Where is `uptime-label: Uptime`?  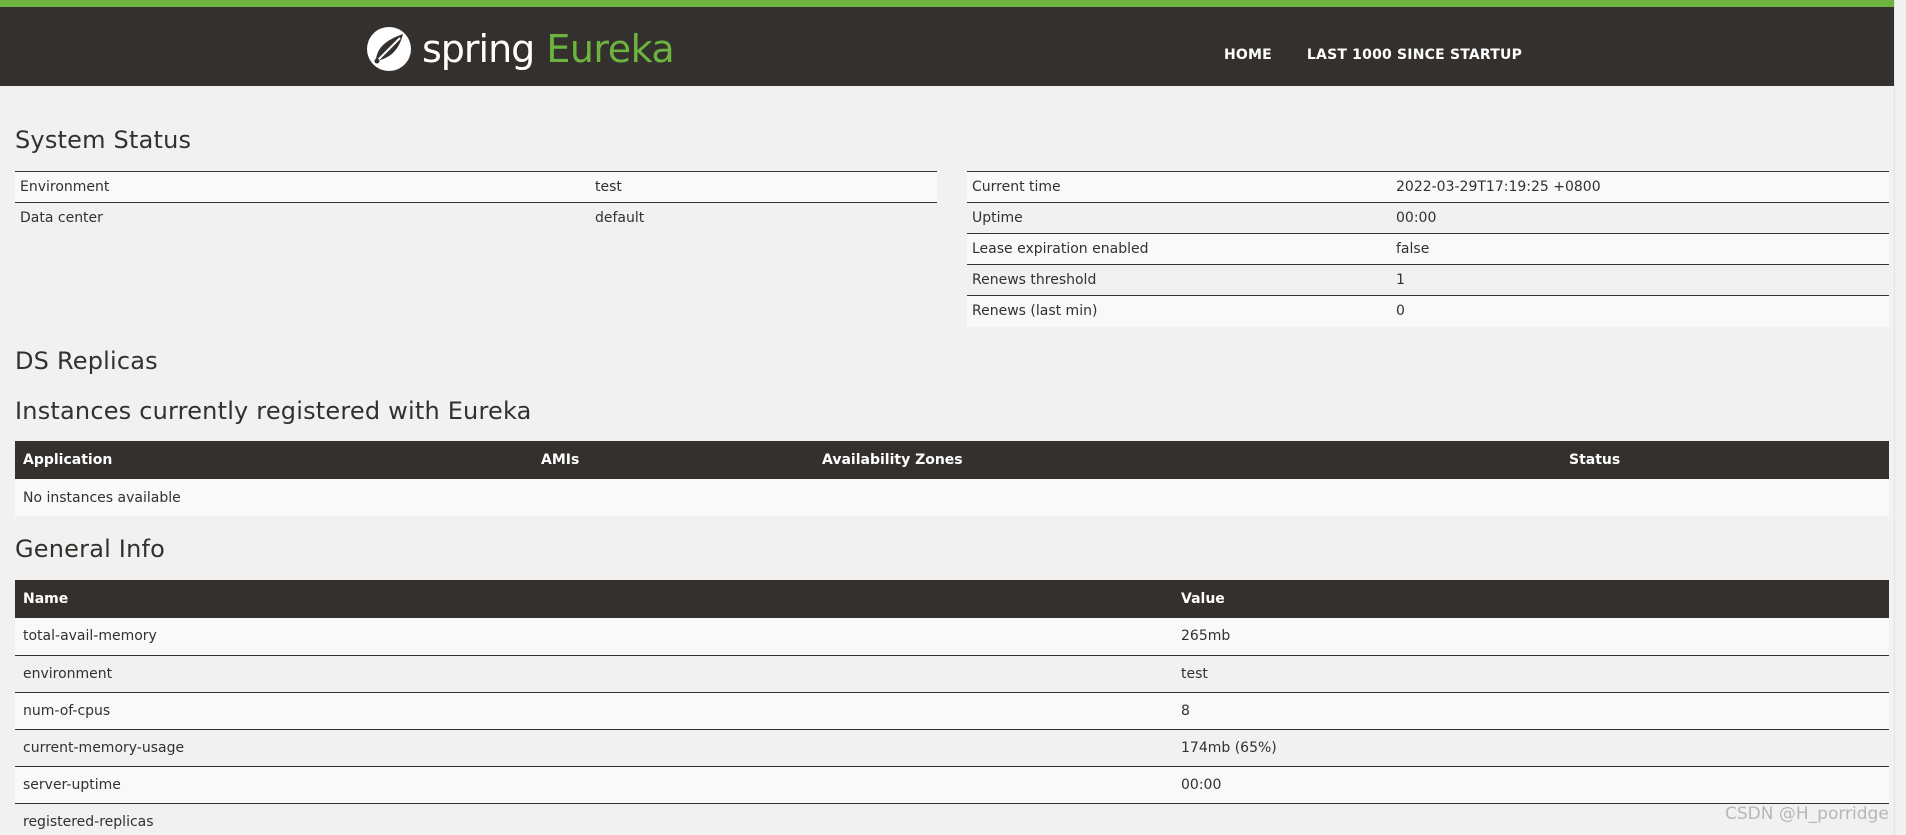
uptime-label: Uptime is located at coordinates (1179, 218).